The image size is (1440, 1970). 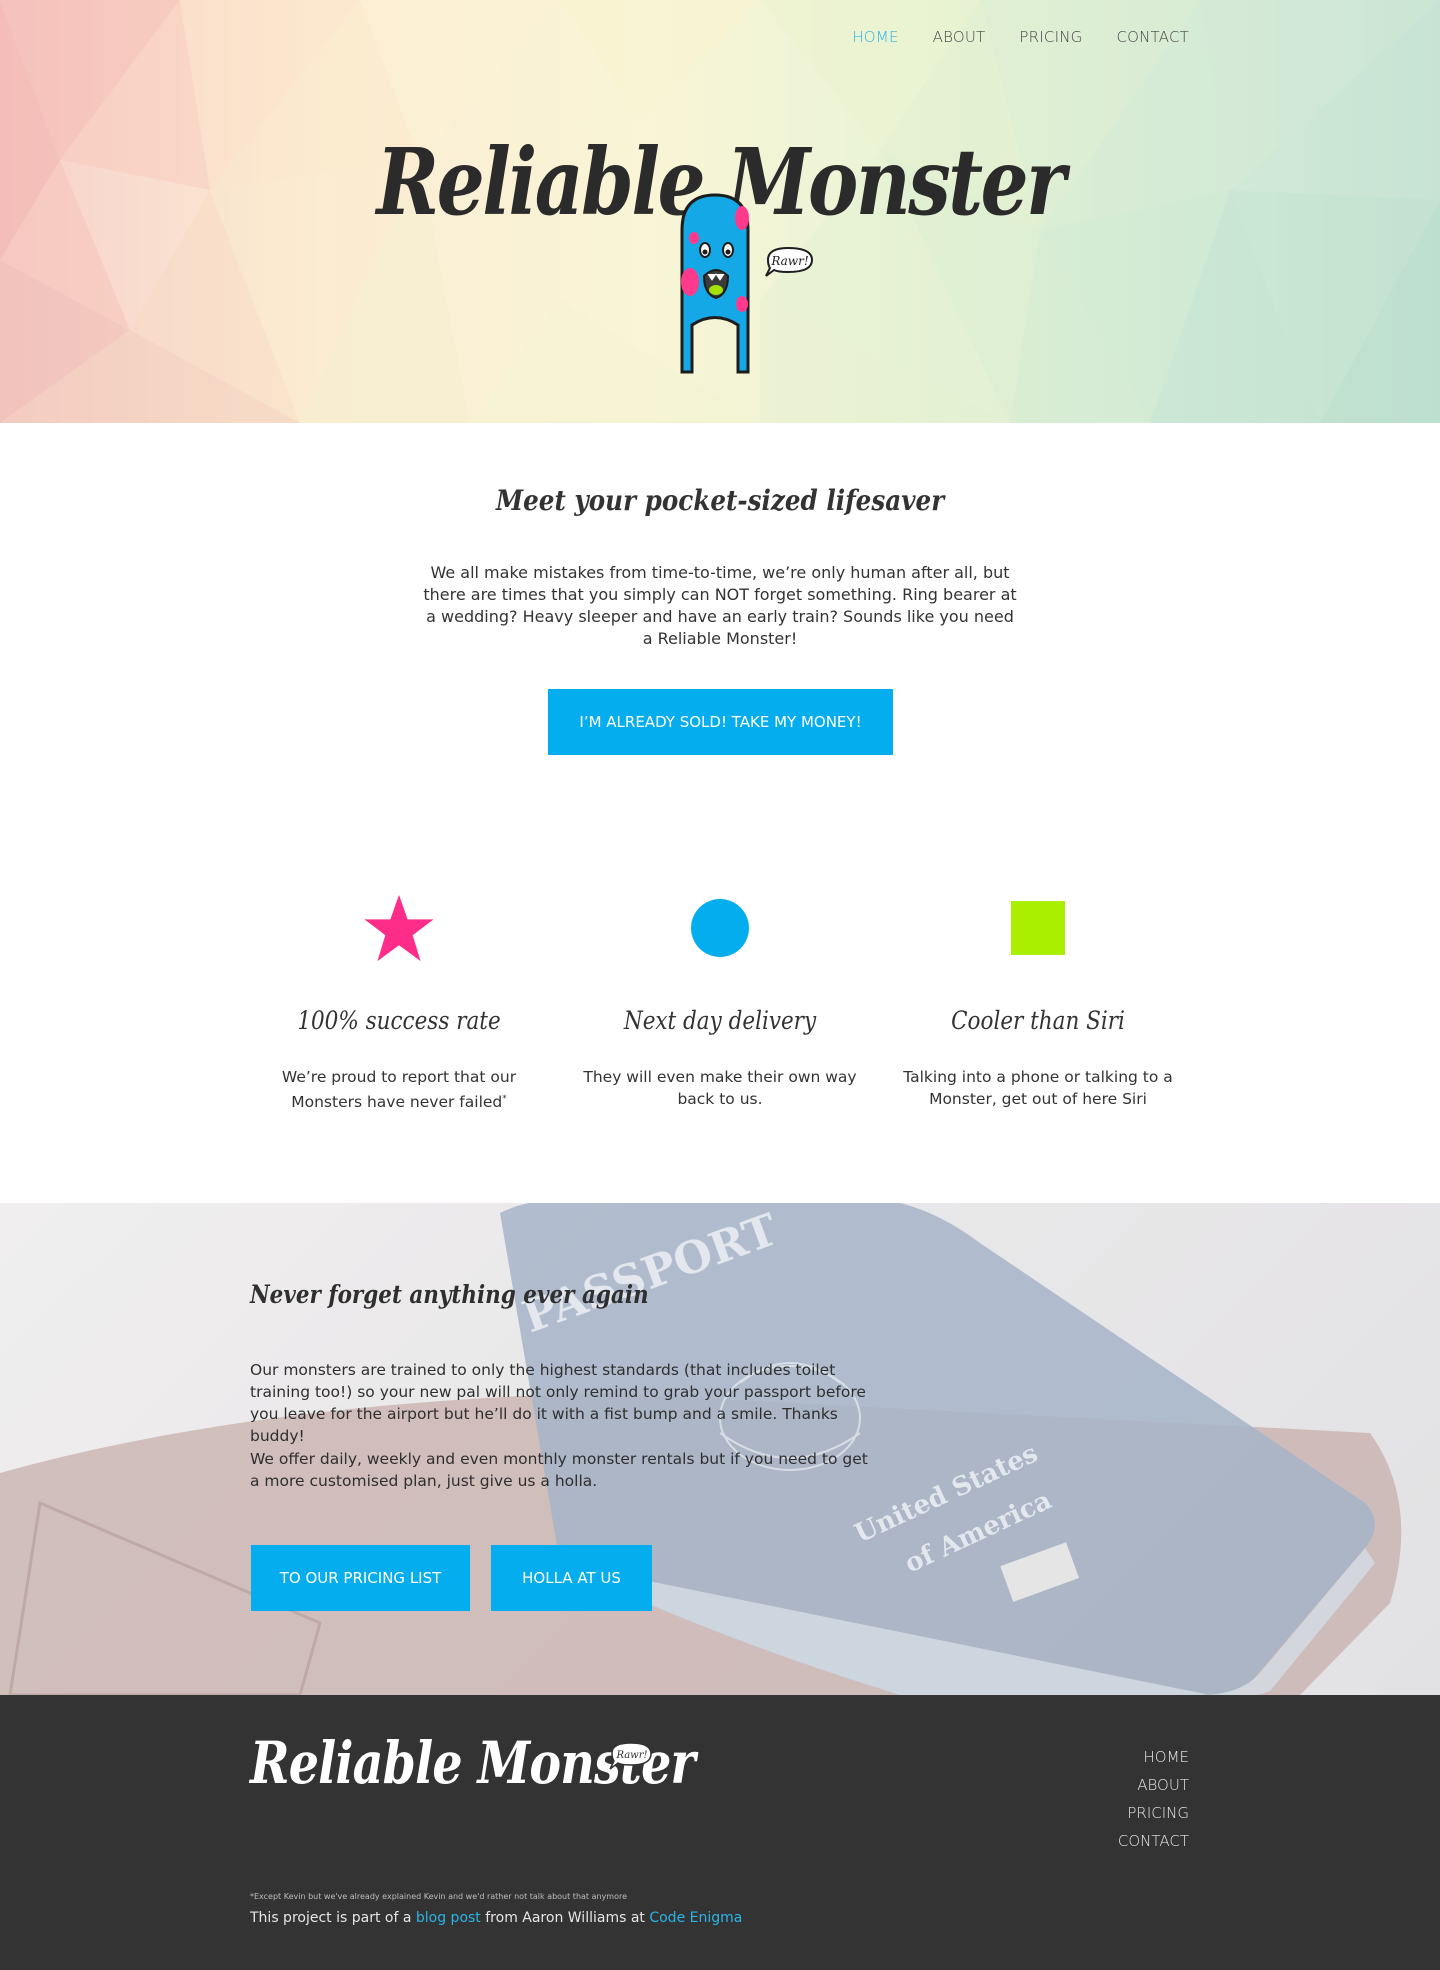 I want to click on nav-home: HOME, so click(x=875, y=37).